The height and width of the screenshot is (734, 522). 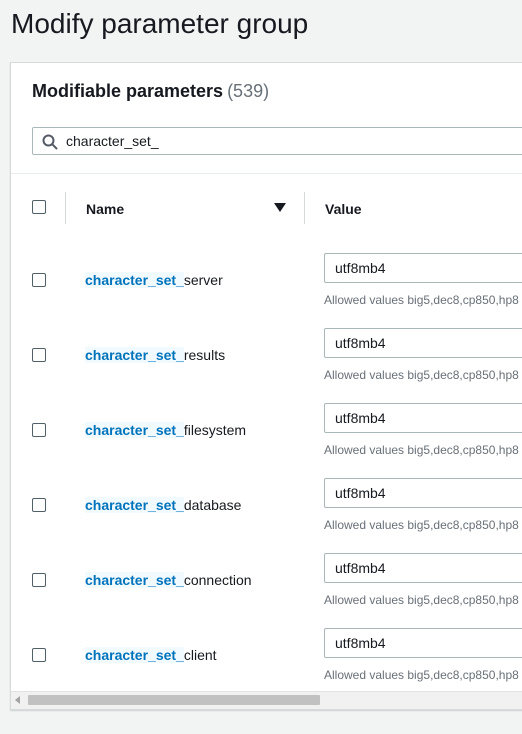 I want to click on page-title: Modify parameter group, so click(x=160, y=23).